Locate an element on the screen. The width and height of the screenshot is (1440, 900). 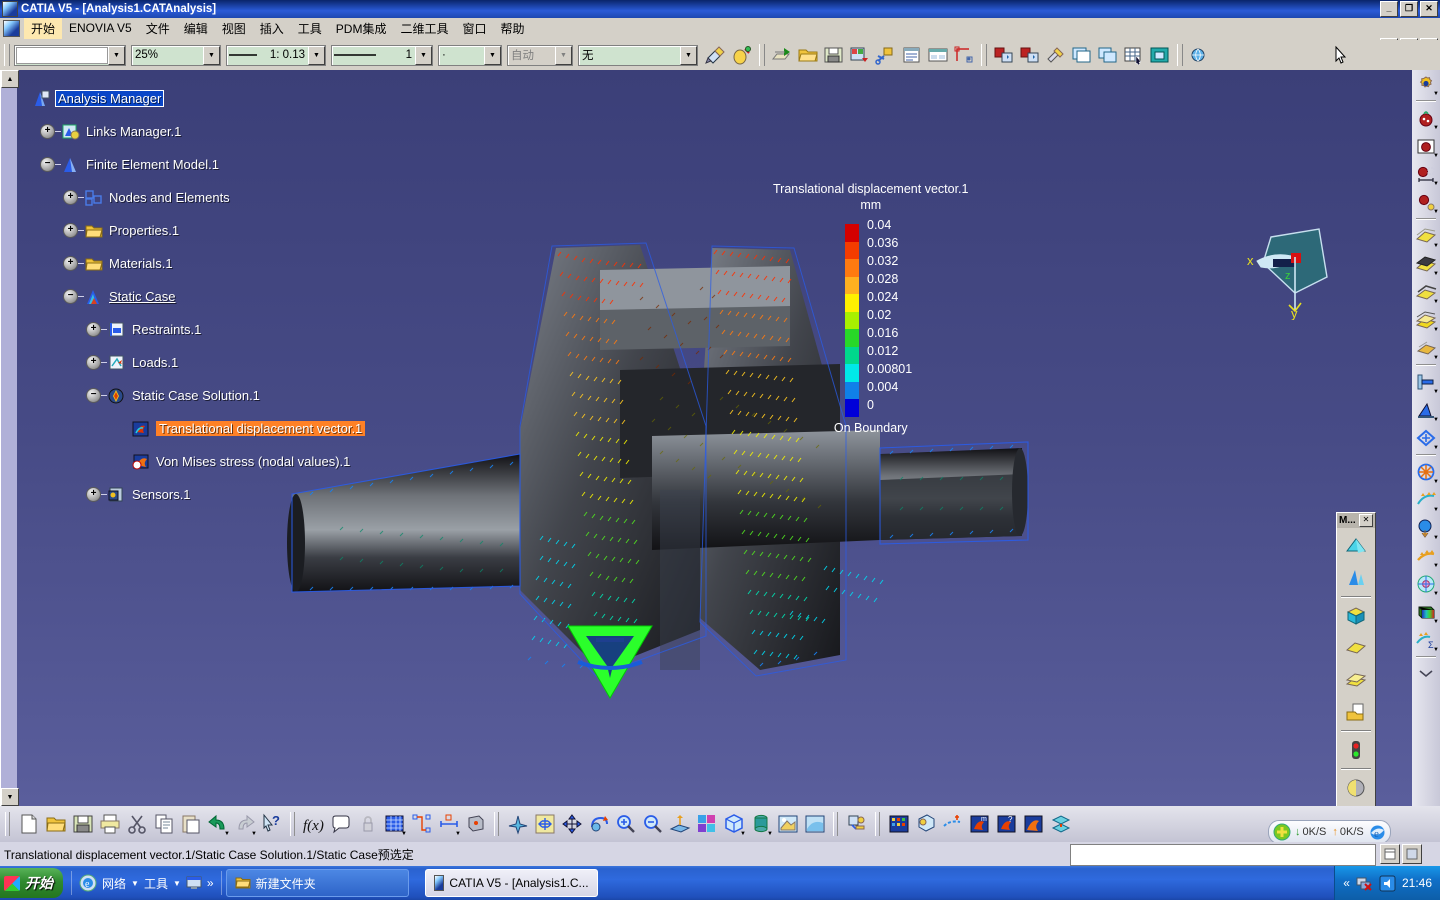
image-layout-icon is located at coordinates (1356, 546).